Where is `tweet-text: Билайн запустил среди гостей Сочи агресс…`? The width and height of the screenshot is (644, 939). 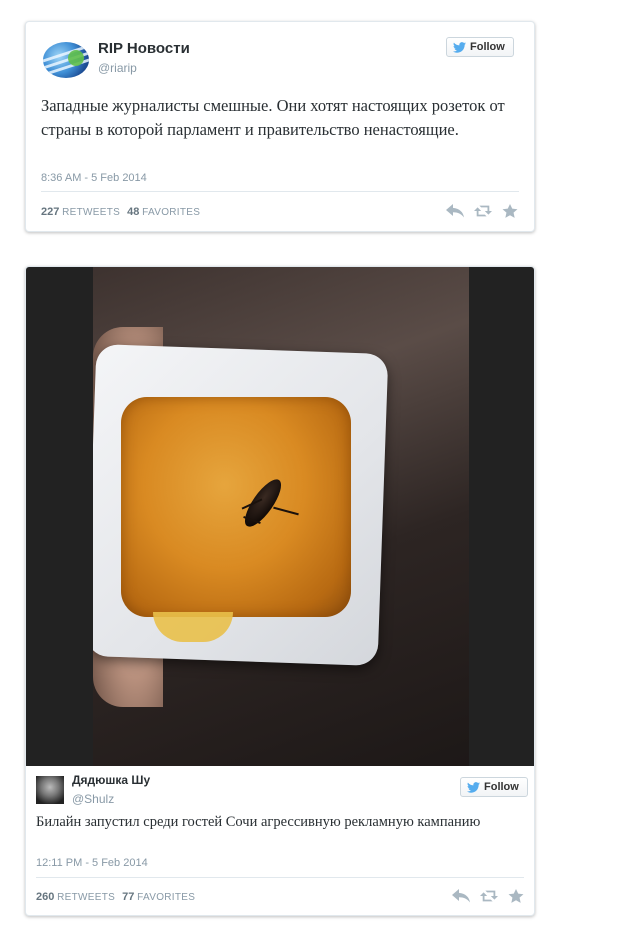 tweet-text: Билайн запустил среди гостей Сочи агресс… is located at coordinates (258, 822).